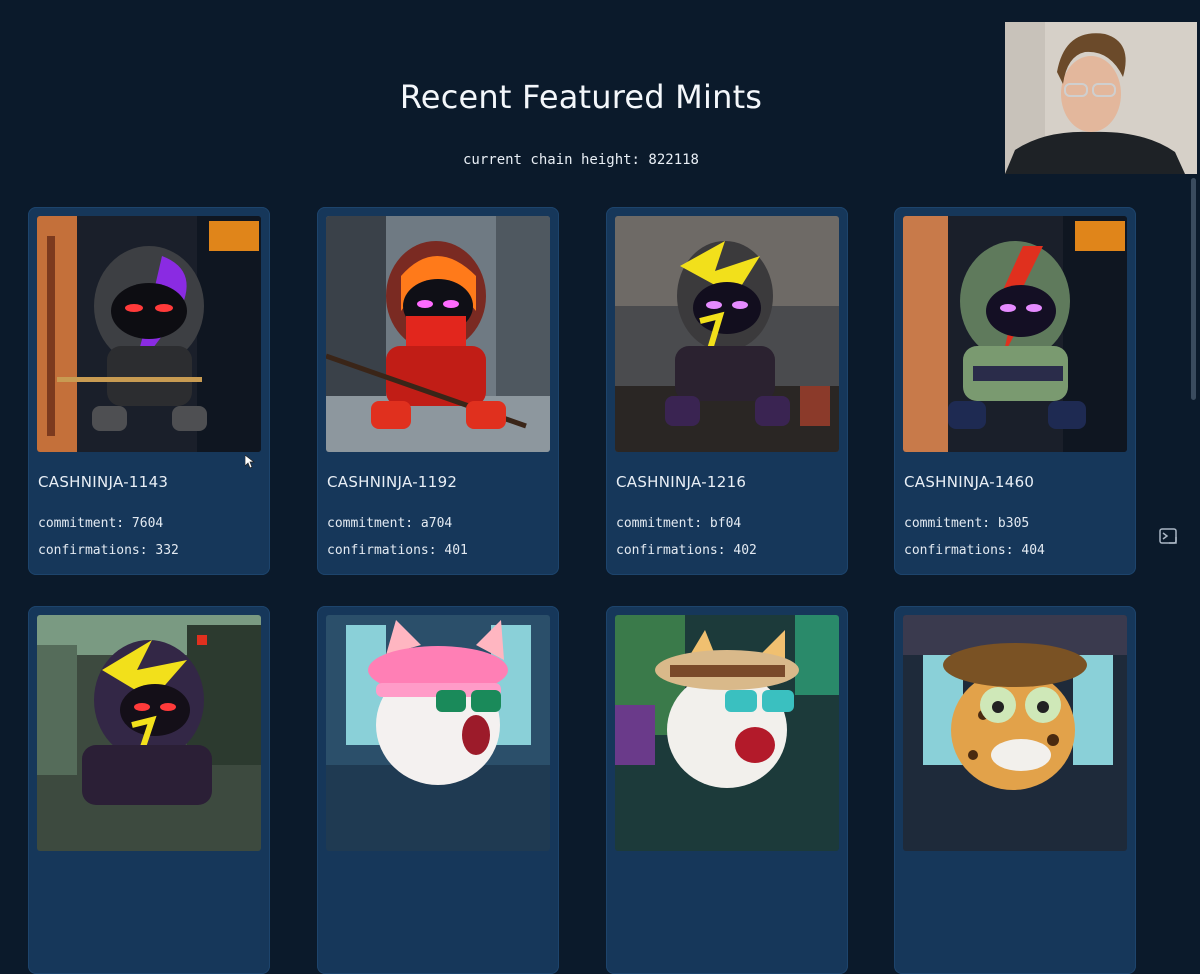 The width and height of the screenshot is (1200, 974). I want to click on card-commitment: commitment: b305, so click(967, 523).